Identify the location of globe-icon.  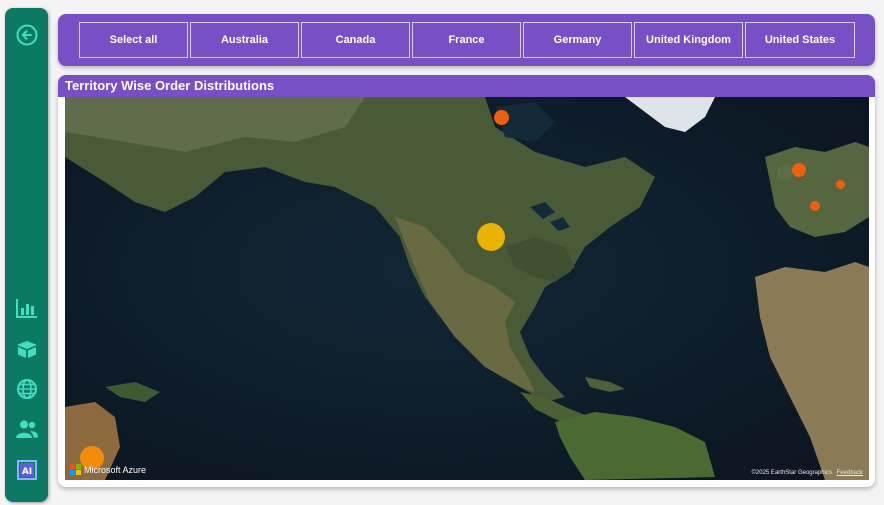
(26, 389).